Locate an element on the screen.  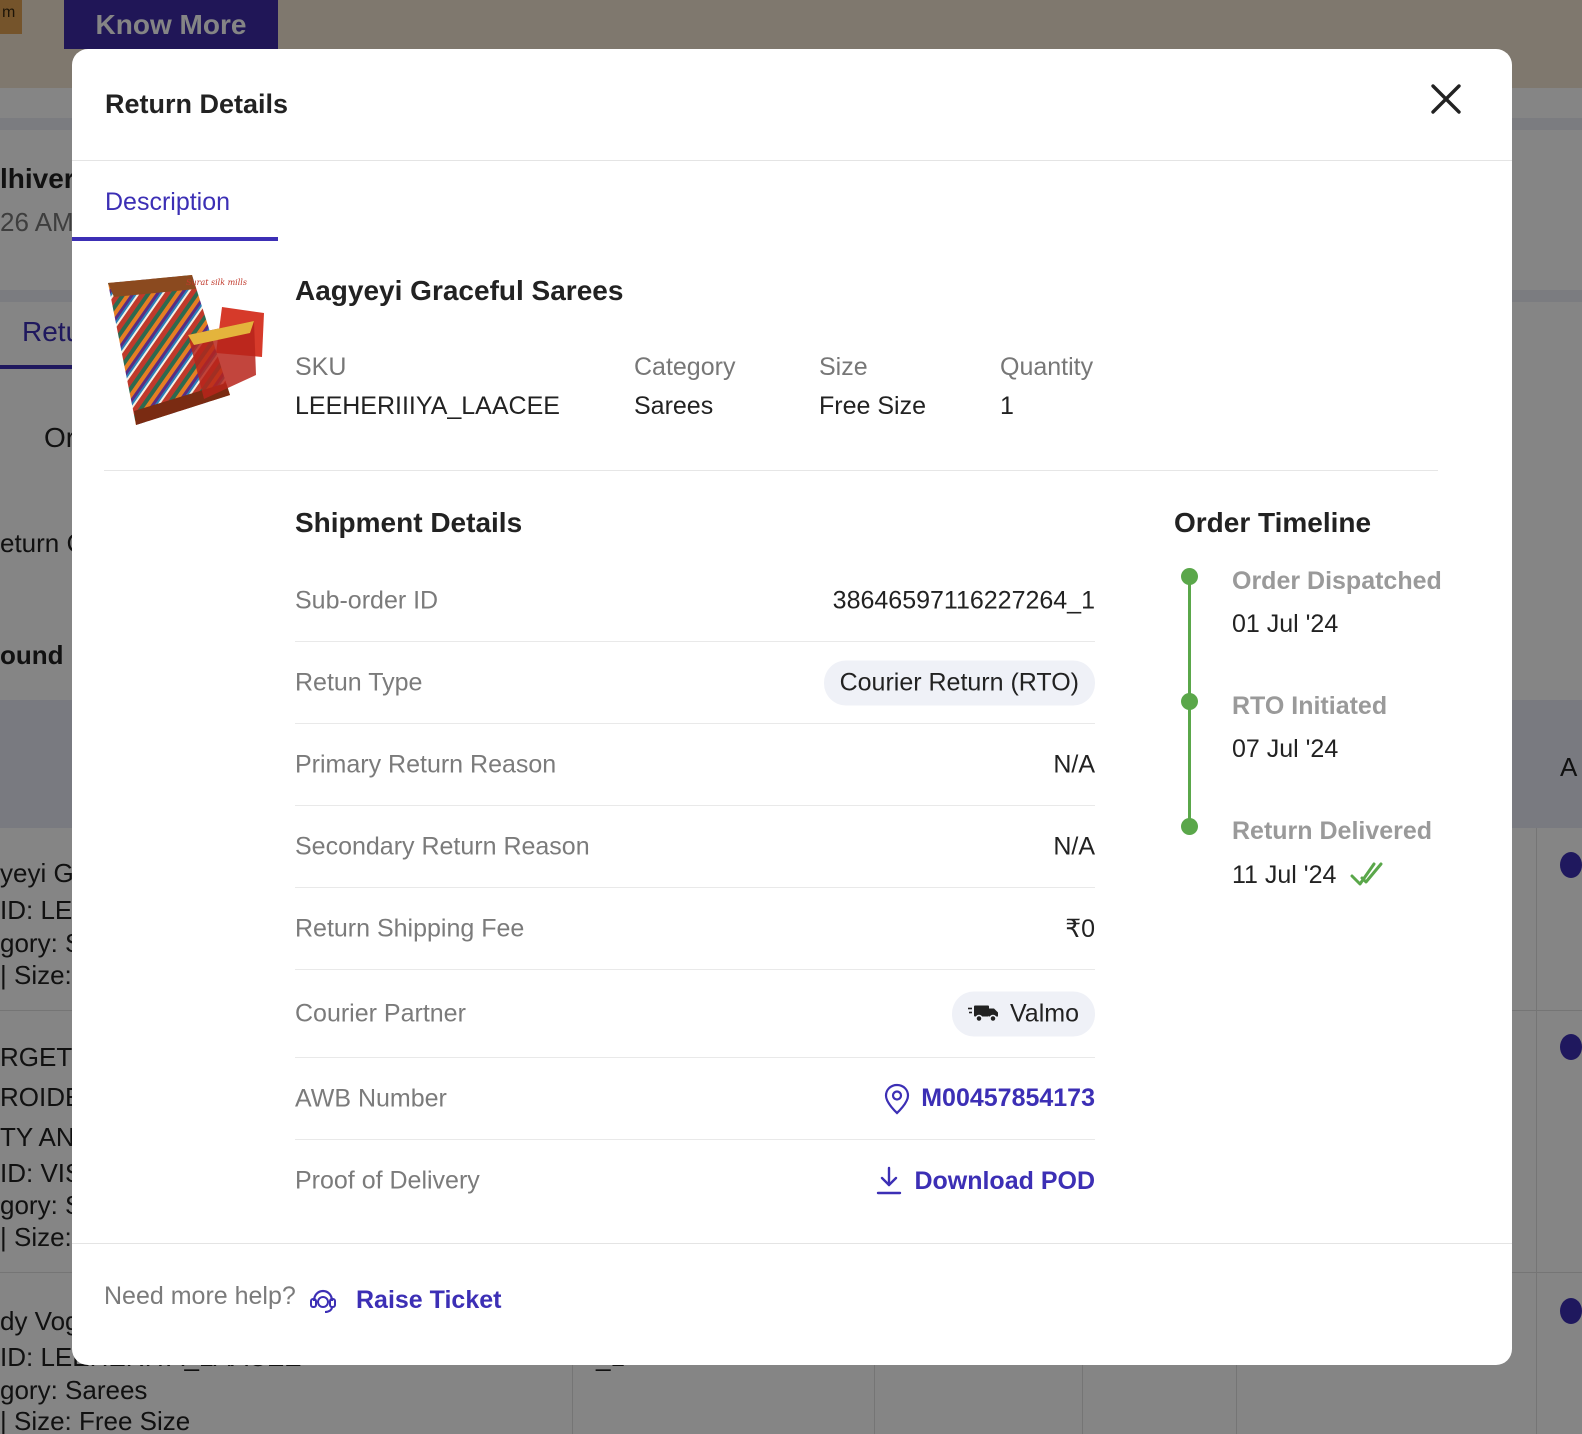
tab-active-indicator is located at coordinates (175, 239).